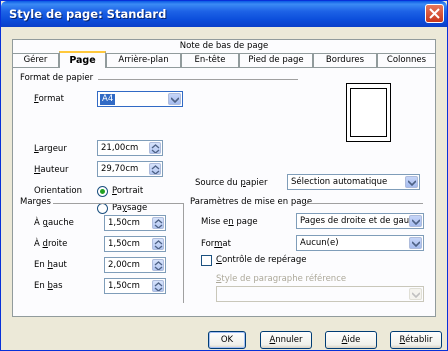 The image size is (448, 351). I want to click on top-margin-label: En haut, so click(50, 265).